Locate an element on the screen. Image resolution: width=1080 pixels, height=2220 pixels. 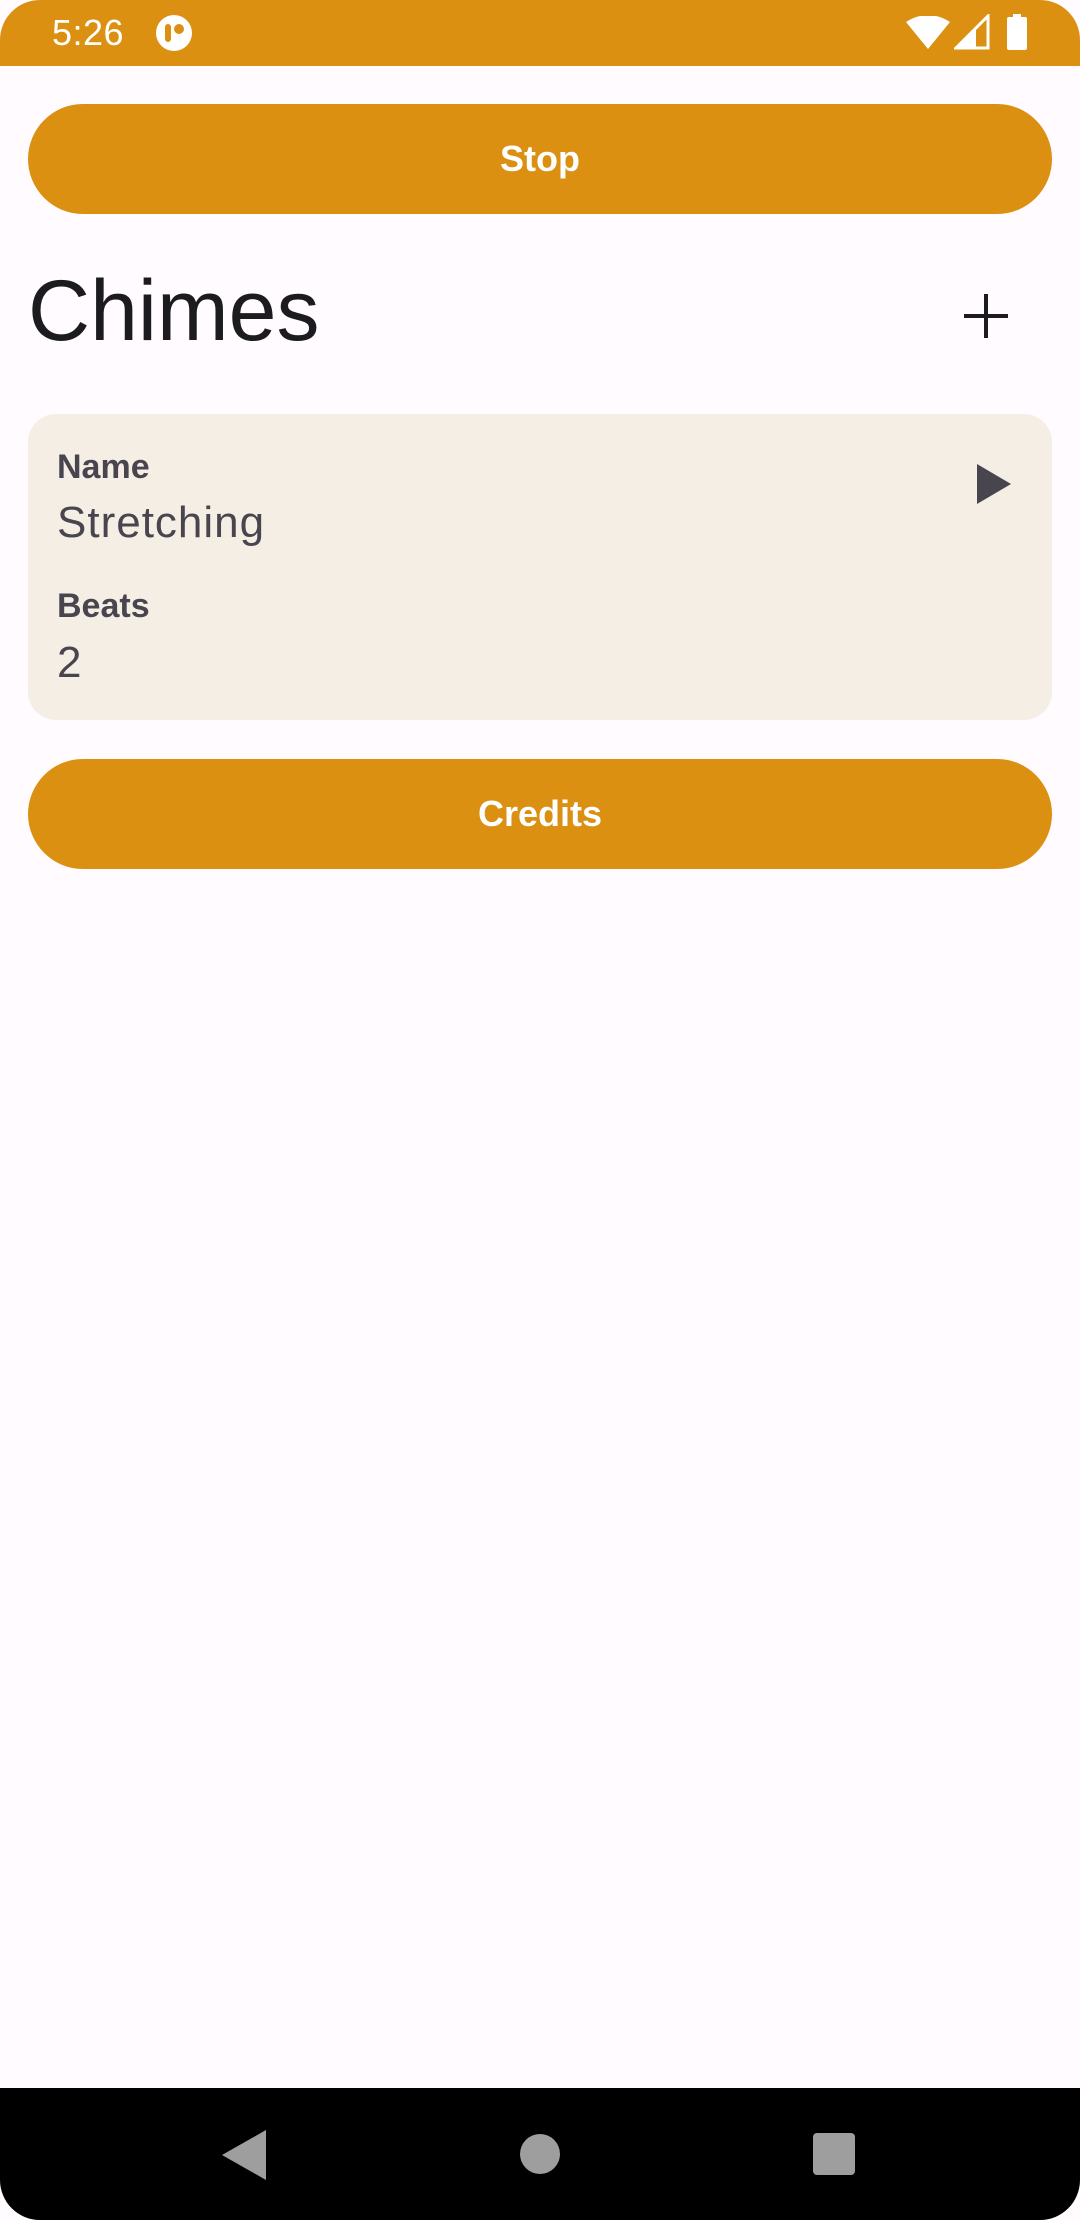
chime-beats: 2 is located at coordinates (70, 662).